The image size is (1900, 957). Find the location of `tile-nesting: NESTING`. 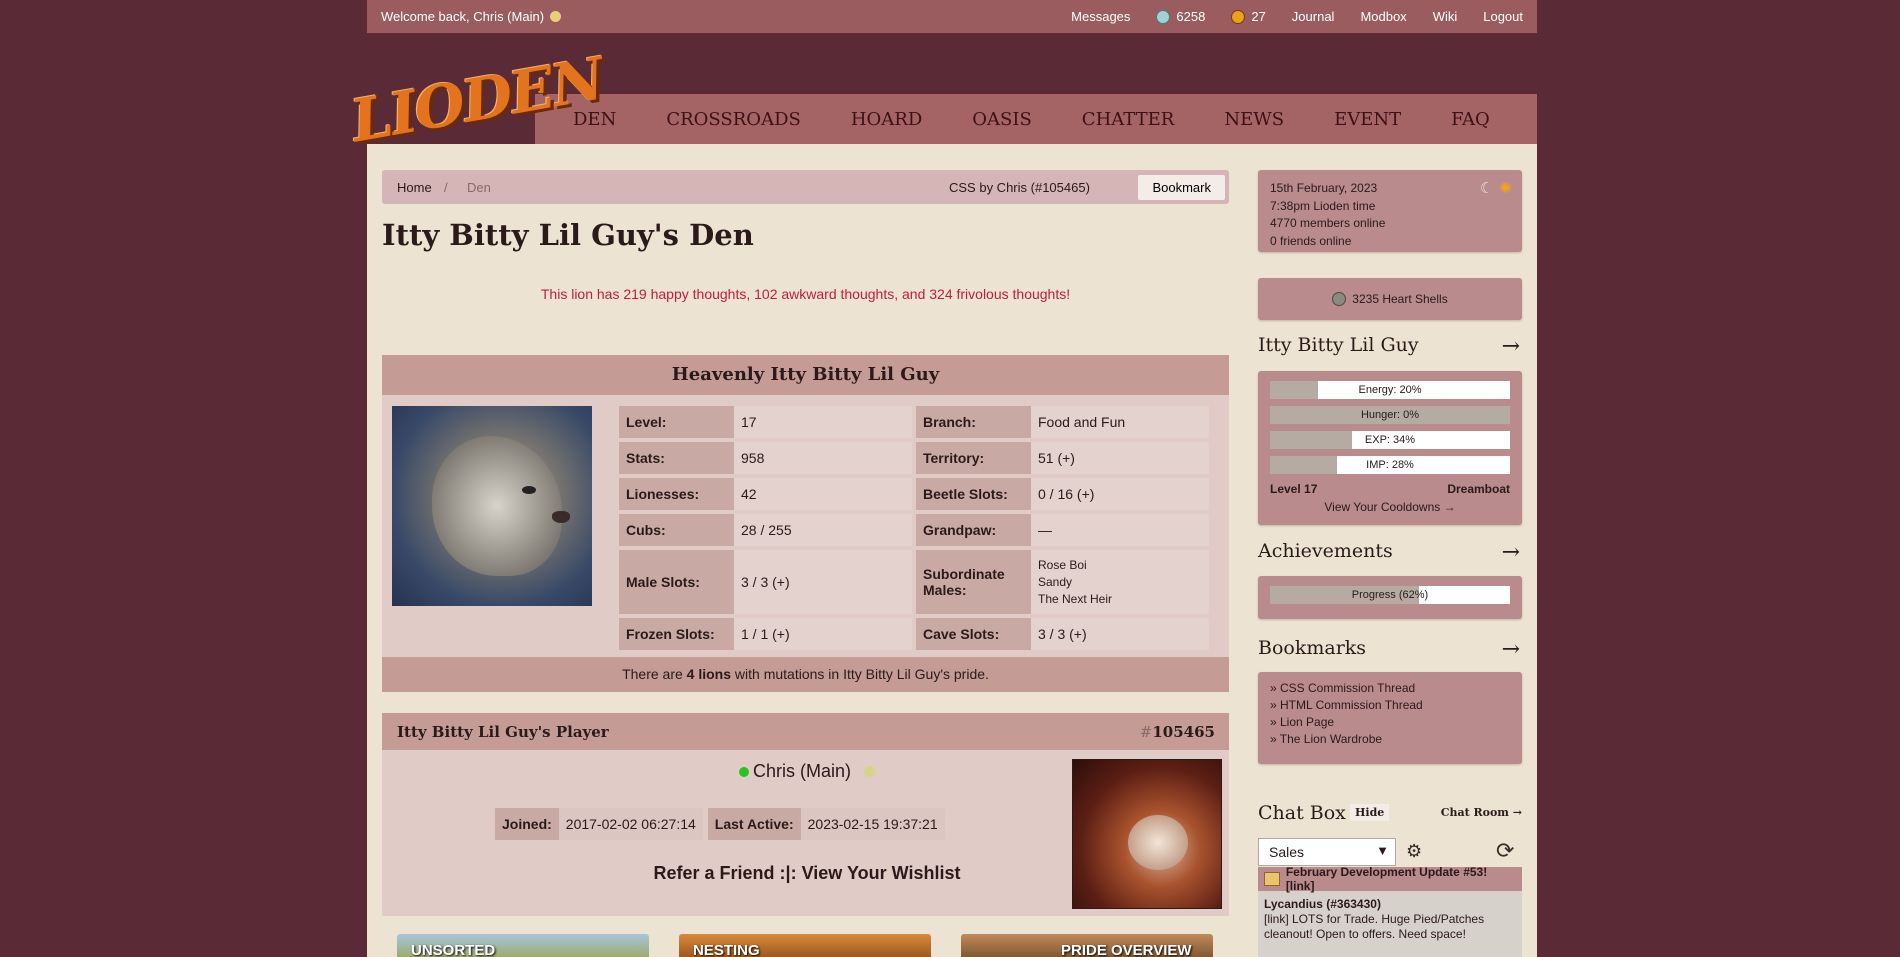

tile-nesting: NESTING is located at coordinates (805, 945).